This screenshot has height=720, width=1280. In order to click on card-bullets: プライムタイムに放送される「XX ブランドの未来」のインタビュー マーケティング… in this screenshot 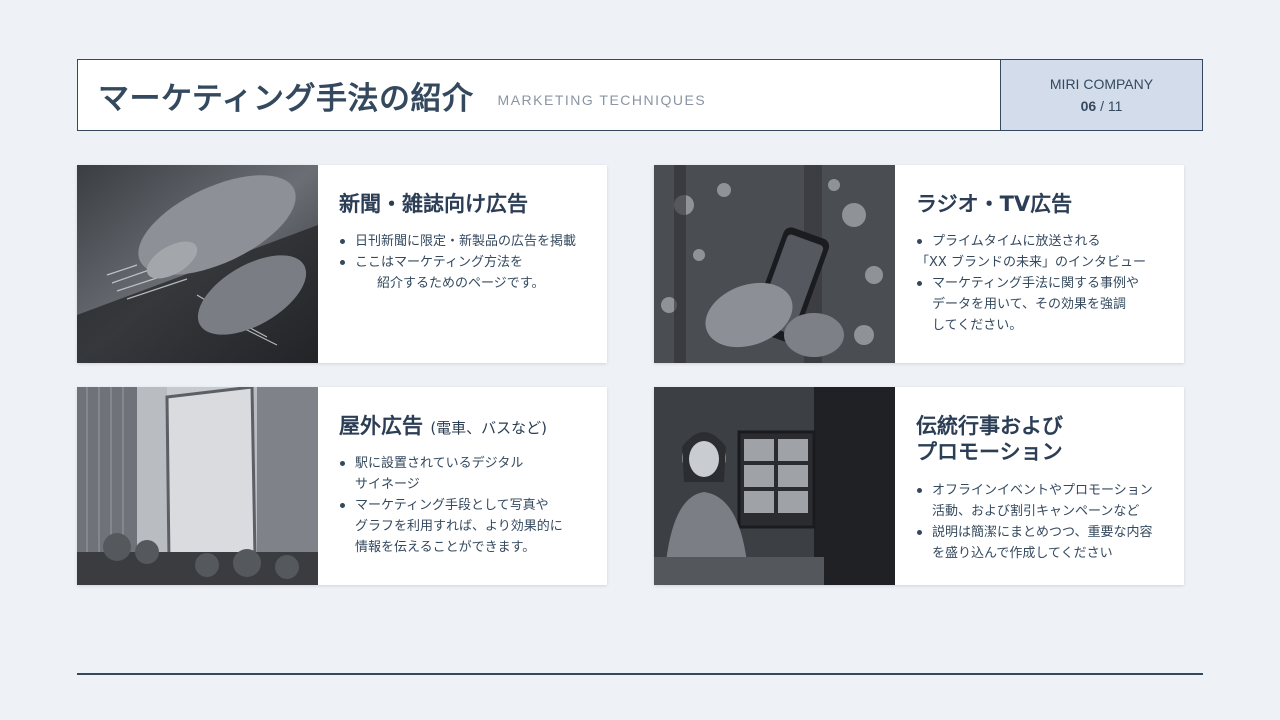, I will do `click(1044, 283)`.